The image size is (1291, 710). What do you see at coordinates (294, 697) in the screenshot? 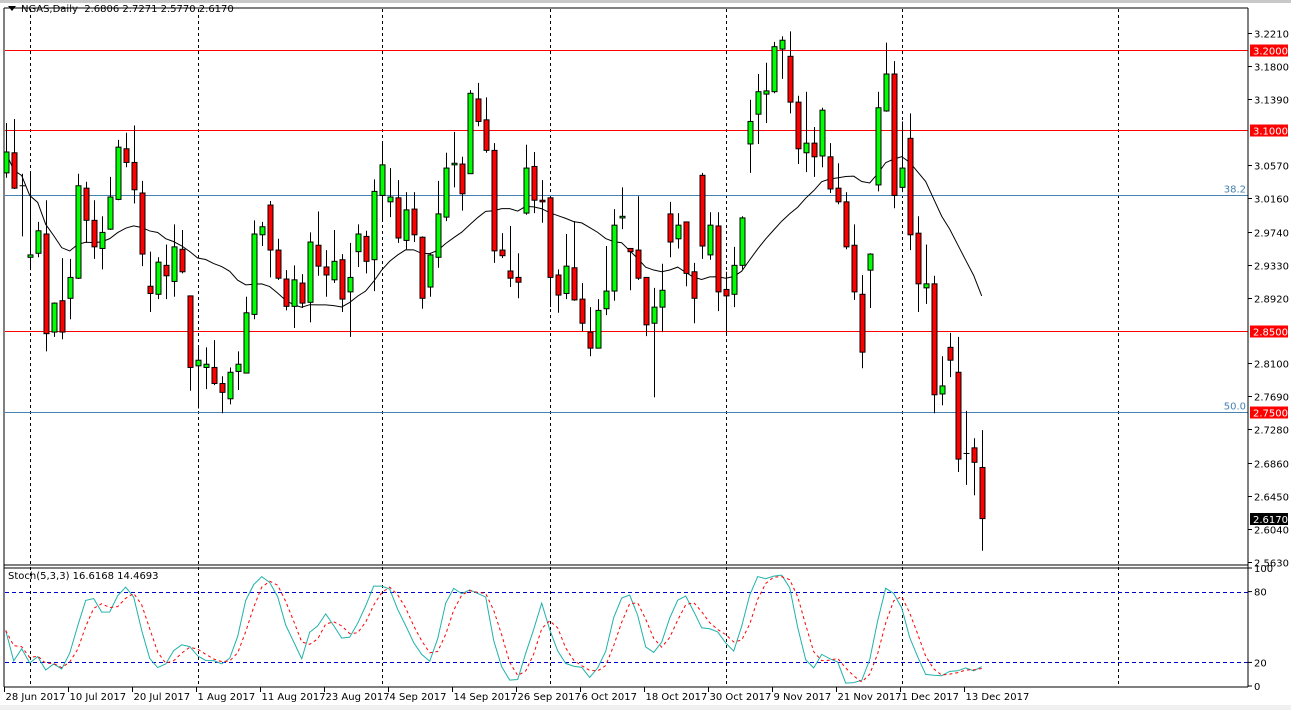
I see `date-label: 11 Aug 2017` at bounding box center [294, 697].